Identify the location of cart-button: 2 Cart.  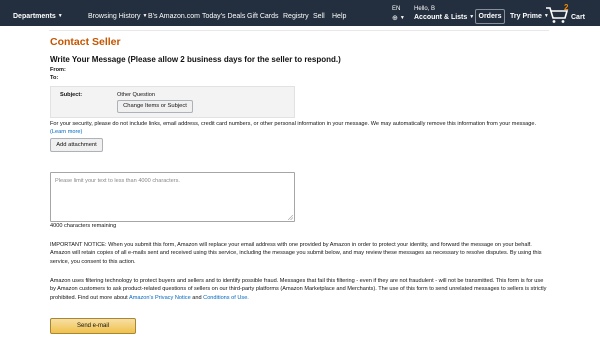
(568, 13).